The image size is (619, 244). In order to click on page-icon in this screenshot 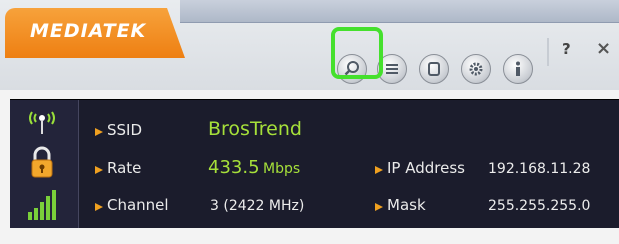, I will do `click(434, 69)`.